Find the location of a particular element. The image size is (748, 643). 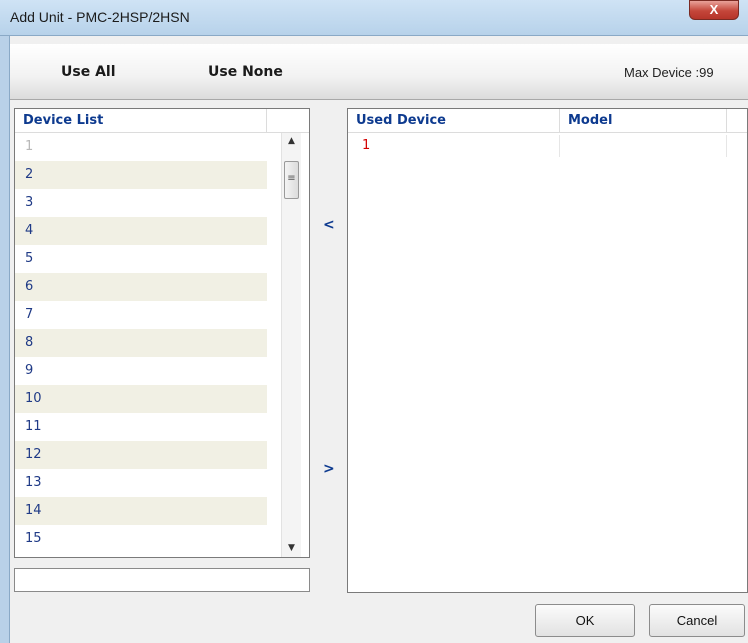

device-list-item: 5 is located at coordinates (141, 259).